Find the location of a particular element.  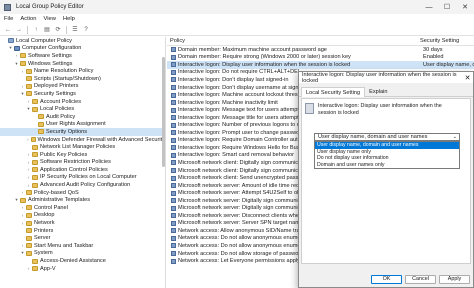

tree-item: User Rights Assignment is located at coordinates (82, 125).